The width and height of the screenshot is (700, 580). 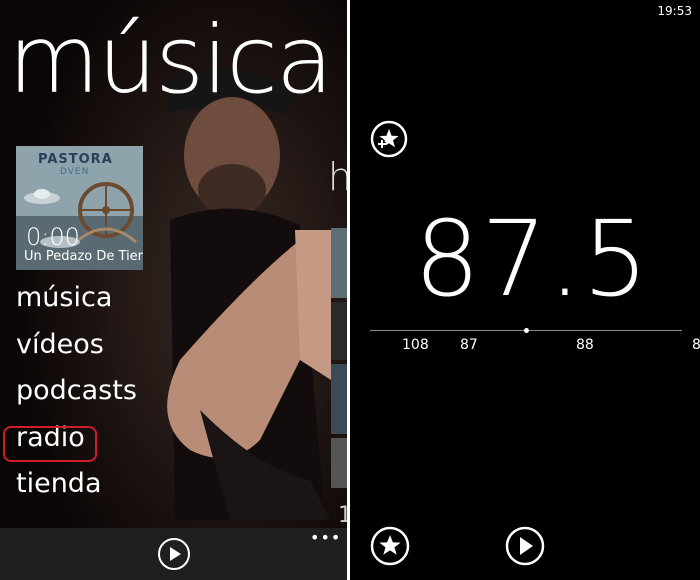 What do you see at coordinates (696, 345) in the screenshot?
I see `dial-label: 8` at bounding box center [696, 345].